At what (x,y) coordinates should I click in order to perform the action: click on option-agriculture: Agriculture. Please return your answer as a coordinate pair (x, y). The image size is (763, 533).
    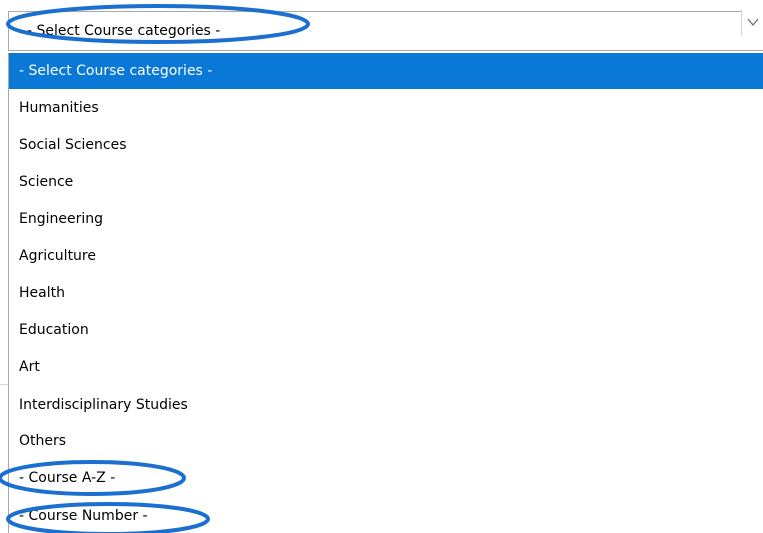
    Looking at the image, I should click on (386, 256).